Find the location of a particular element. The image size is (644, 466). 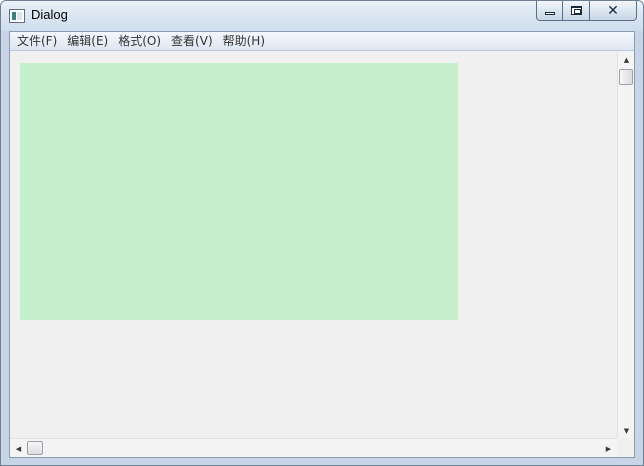

arrow-left-icon: ◀ is located at coordinates (18, 448).